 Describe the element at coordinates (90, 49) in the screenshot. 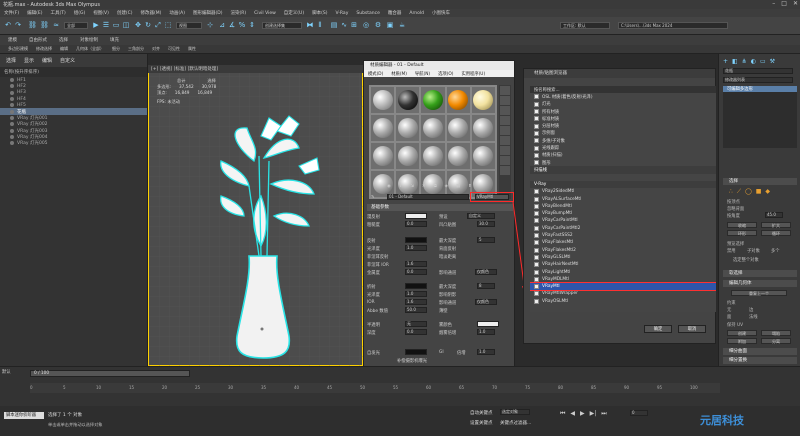

I see `ribbon-subitem: 几何体（全部）` at that location.